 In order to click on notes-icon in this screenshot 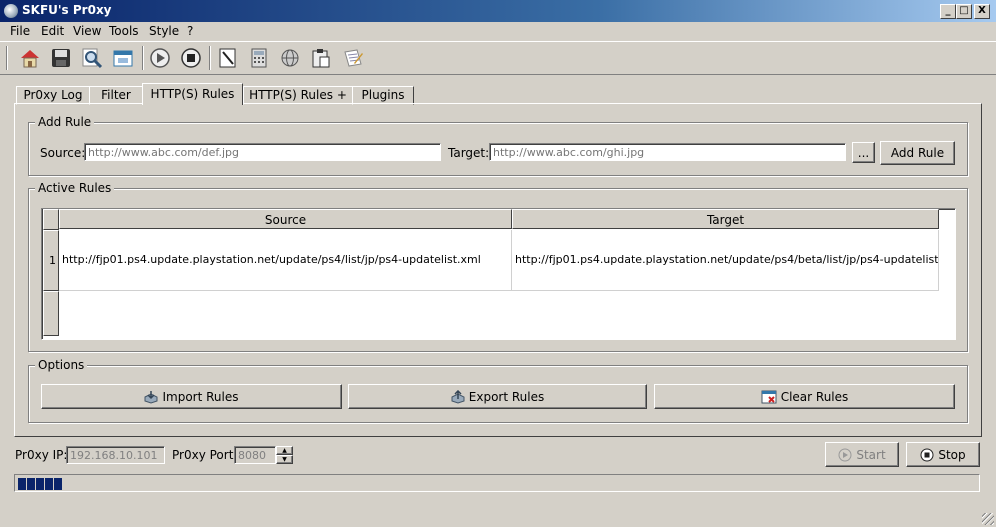, I will do `click(353, 58)`.